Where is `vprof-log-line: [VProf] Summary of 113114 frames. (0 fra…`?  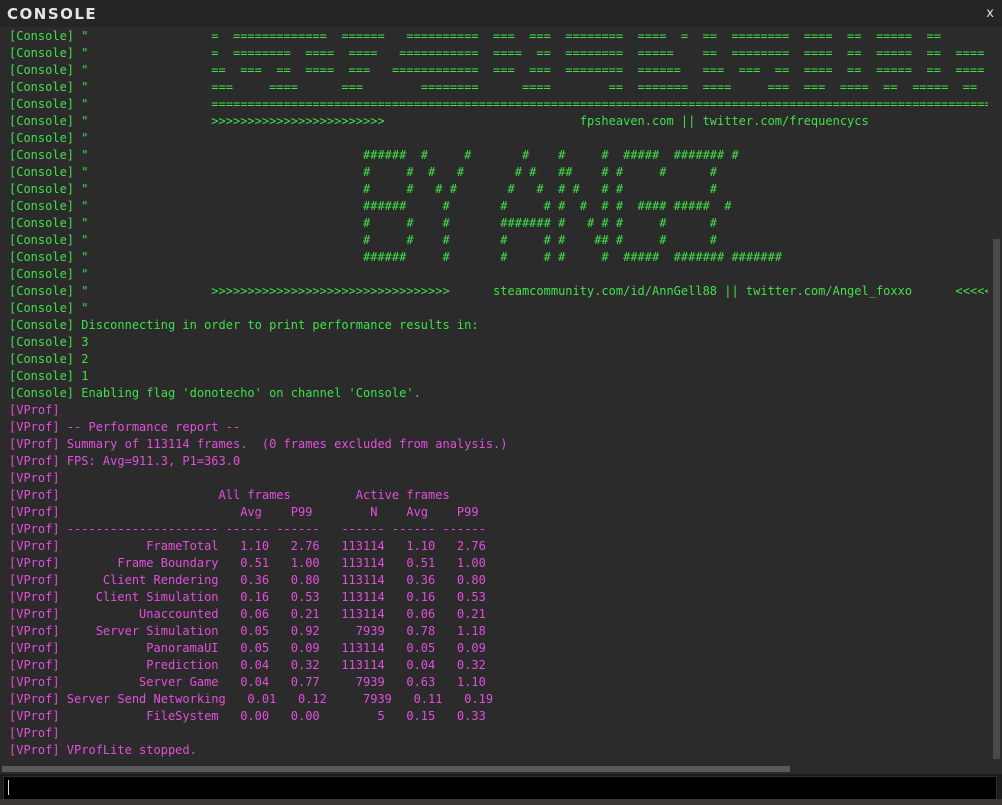 vprof-log-line: [VProf] Summary of 113114 frames. (0 fra… is located at coordinates (258, 444).